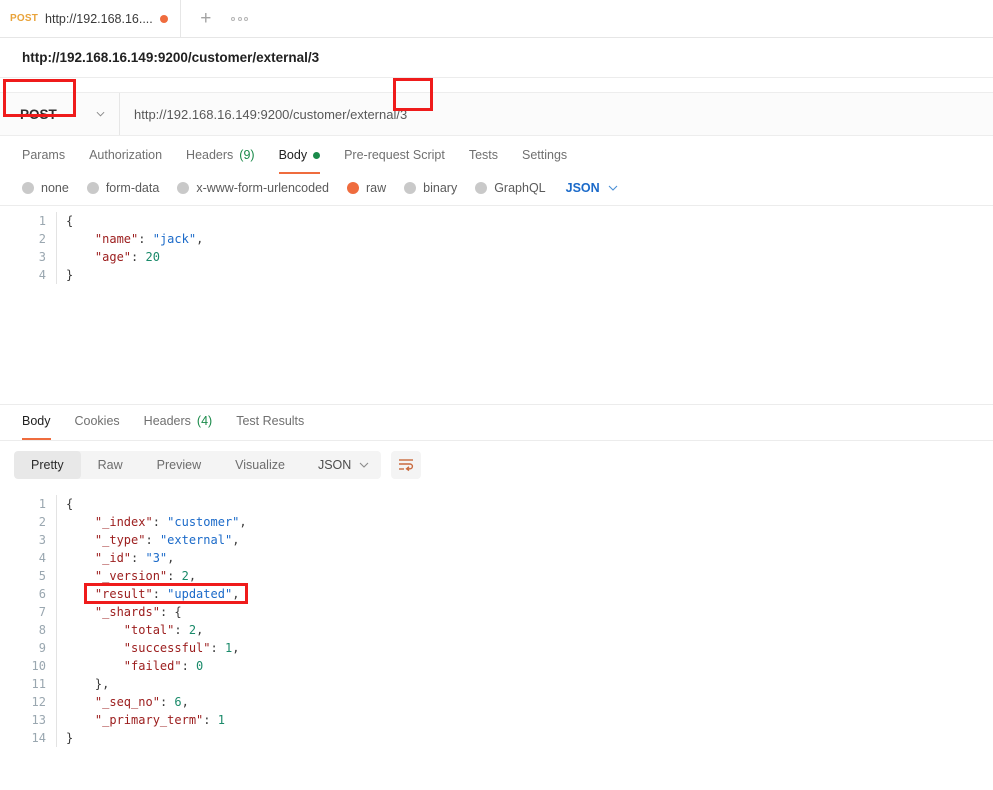 The height and width of the screenshot is (790, 993). What do you see at coordinates (24, 18) in the screenshot?
I see `tab-method-label: POST` at bounding box center [24, 18].